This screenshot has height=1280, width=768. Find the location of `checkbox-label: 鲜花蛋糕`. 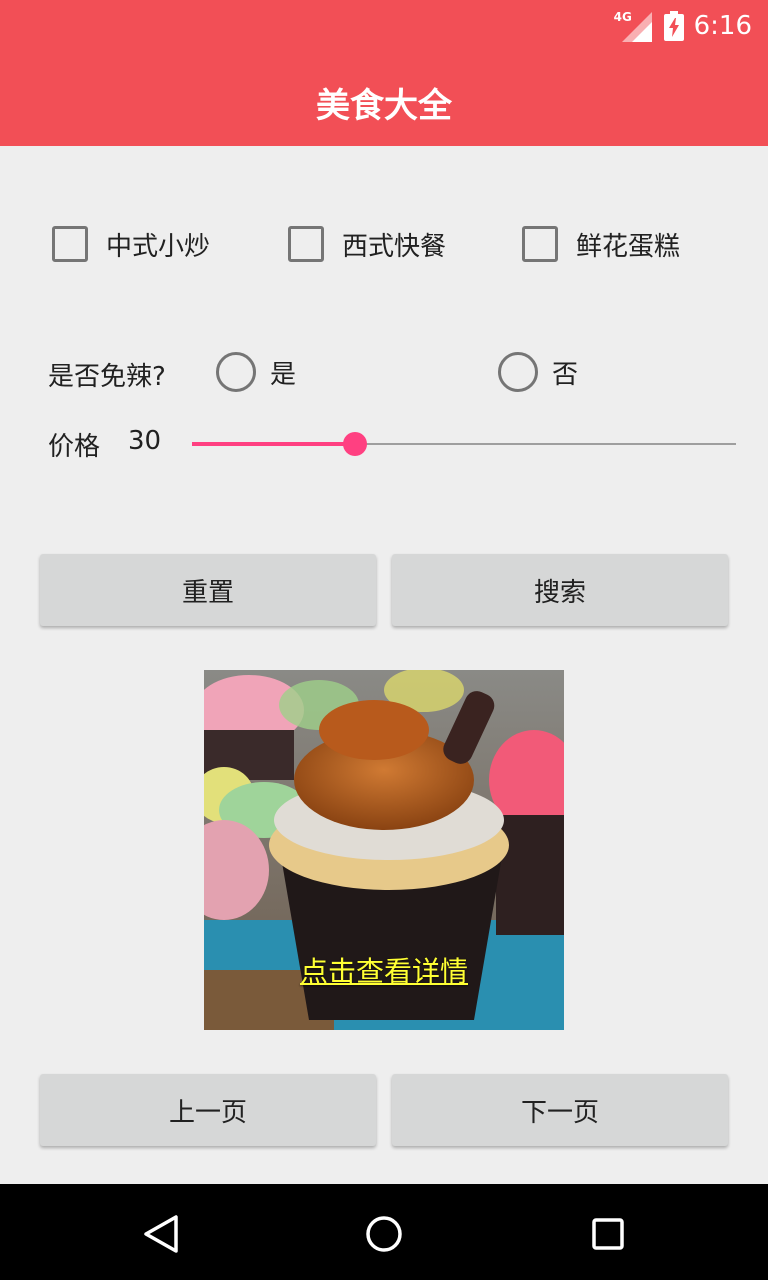

checkbox-label: 鲜花蛋糕 is located at coordinates (628, 246).